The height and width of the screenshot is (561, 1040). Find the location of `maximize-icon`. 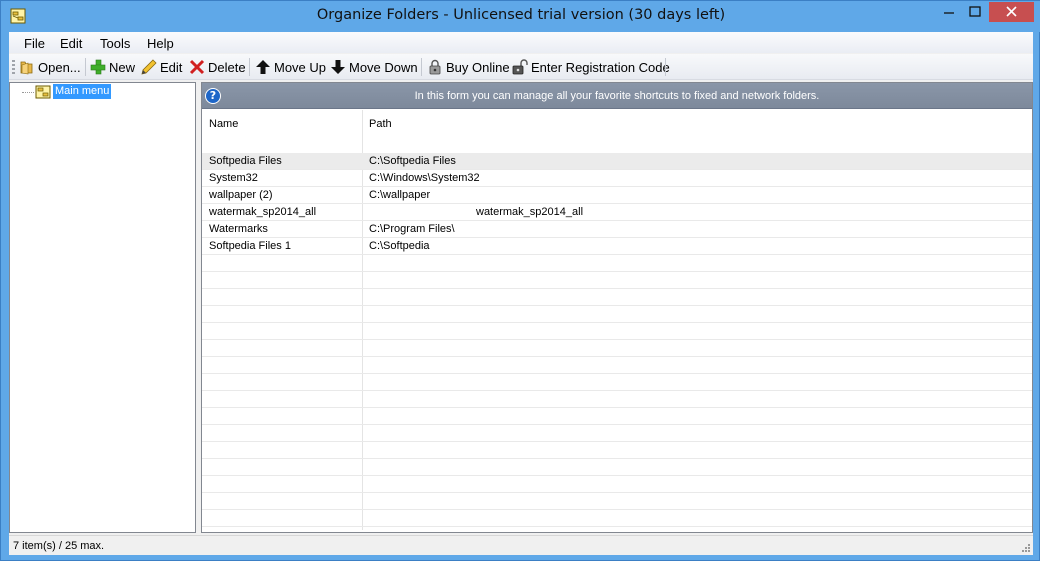

maximize-icon is located at coordinates (975, 12).